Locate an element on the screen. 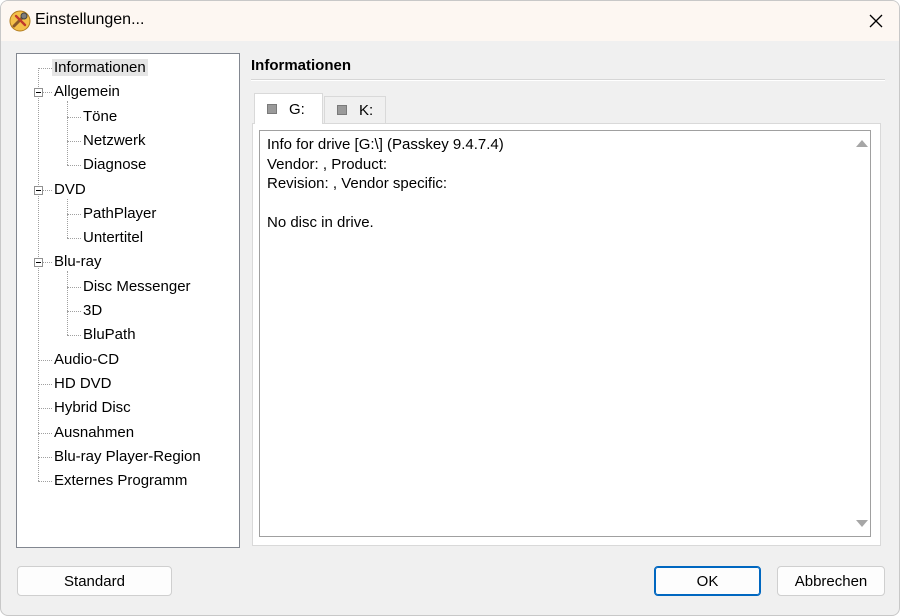 Image resolution: width=900 pixels, height=616 pixels. tree-item: Informationen is located at coordinates (100, 68).